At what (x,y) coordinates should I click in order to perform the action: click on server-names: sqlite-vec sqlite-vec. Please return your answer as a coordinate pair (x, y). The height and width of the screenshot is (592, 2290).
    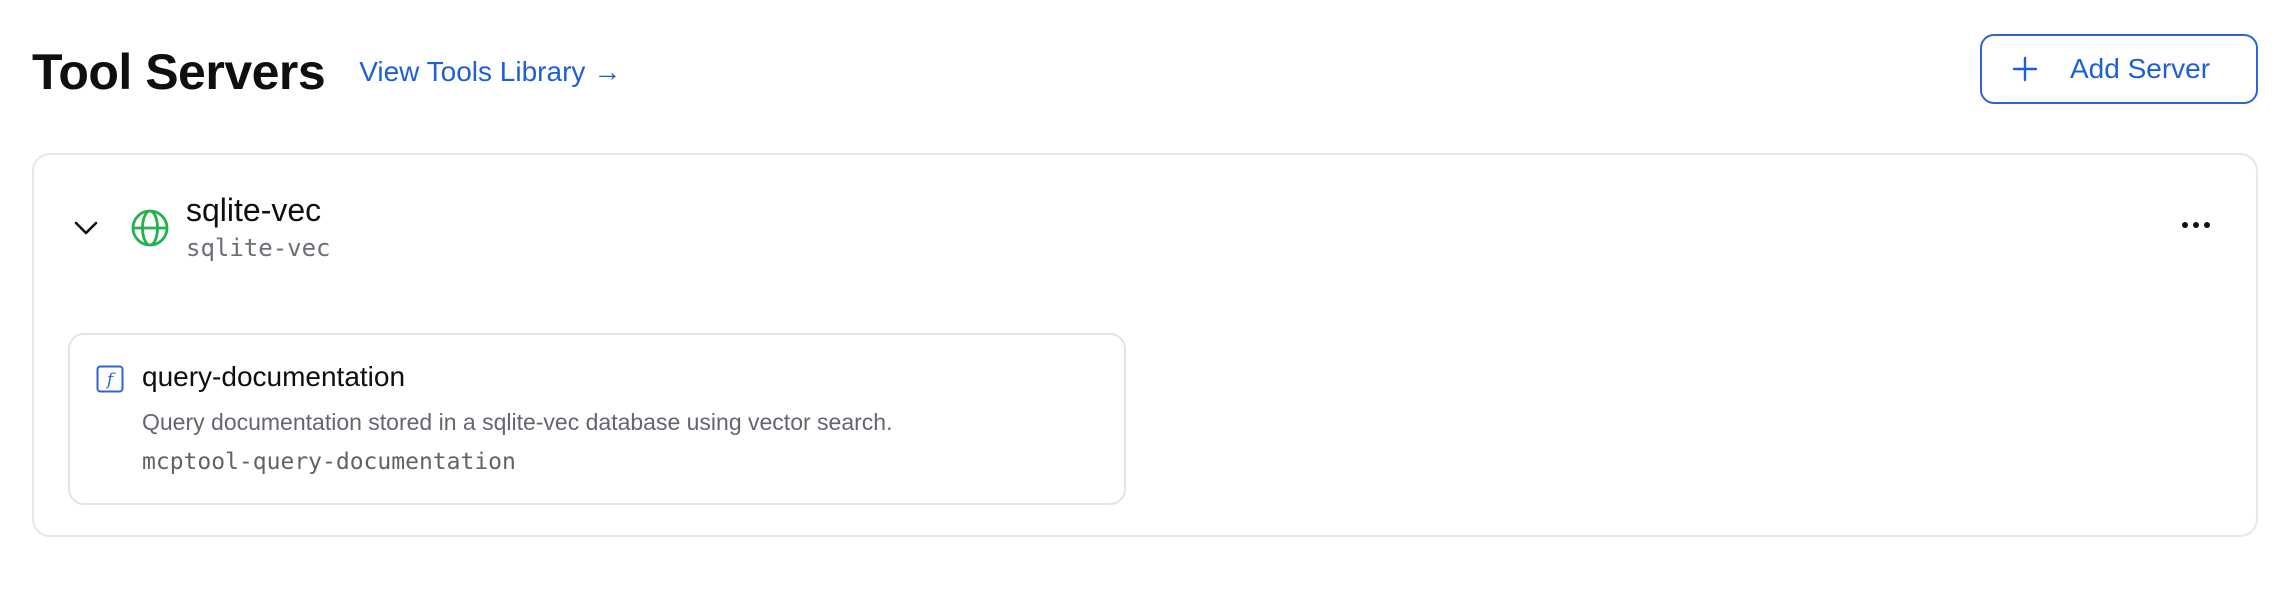
    Looking at the image, I should click on (258, 228).